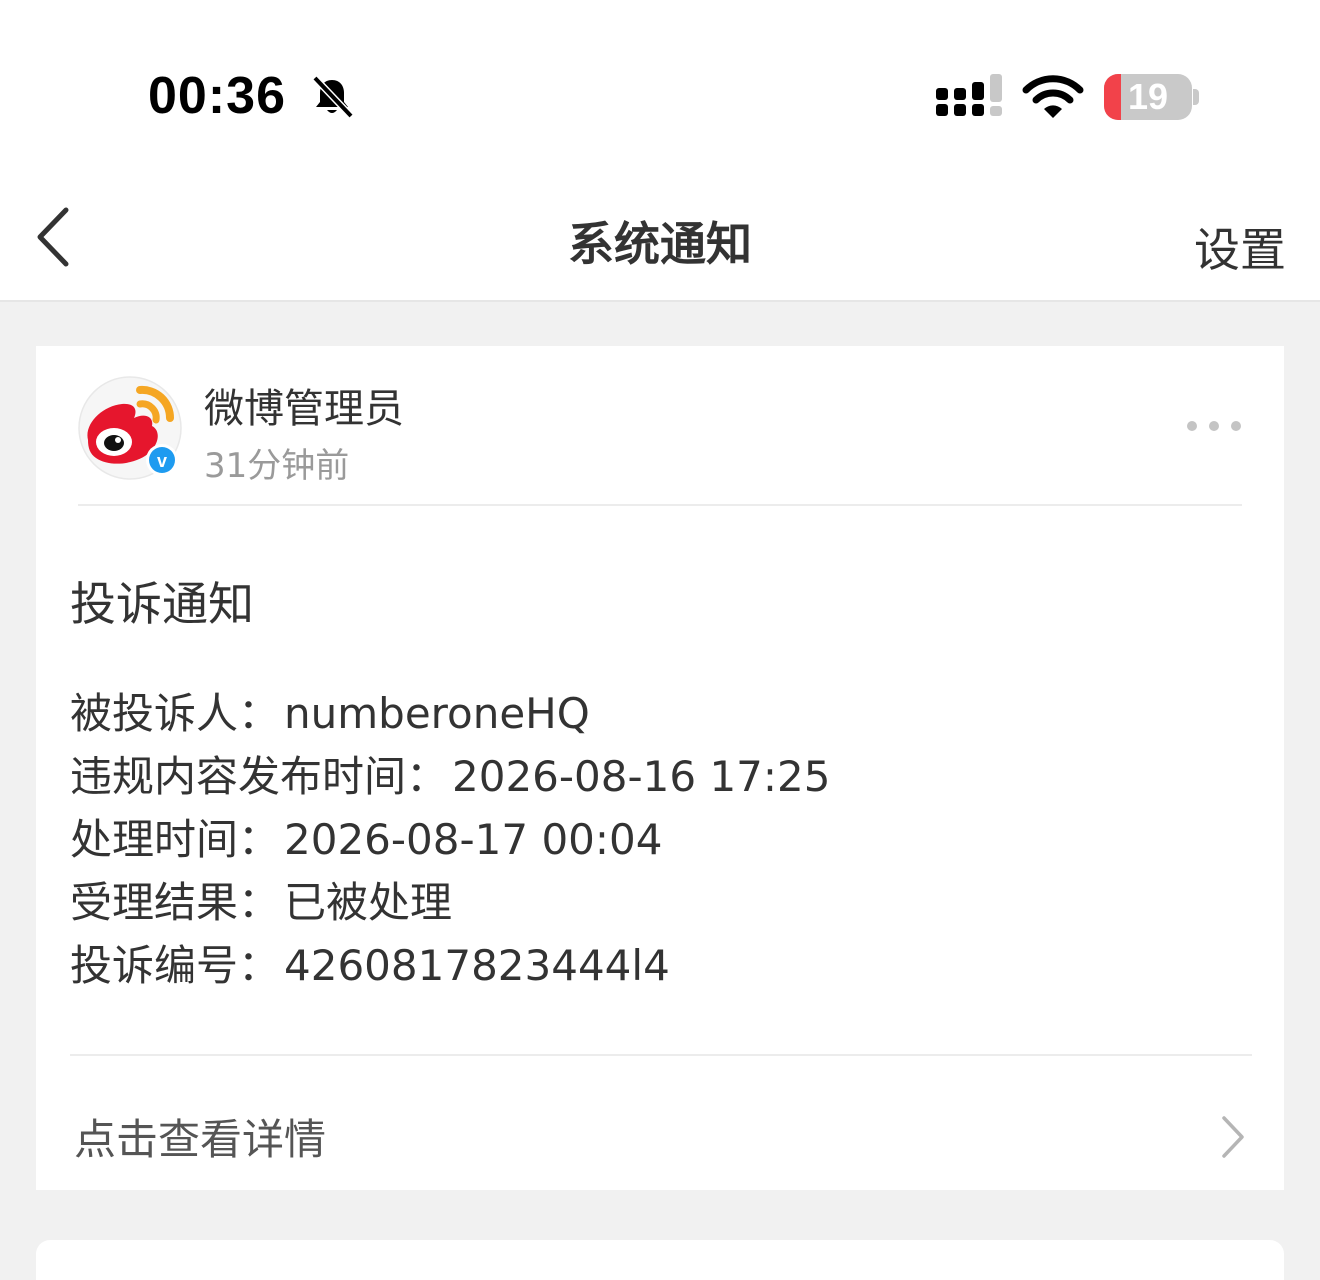 The image size is (1320, 1280). What do you see at coordinates (660, 244) in the screenshot?
I see `page-title: 系统通知` at bounding box center [660, 244].